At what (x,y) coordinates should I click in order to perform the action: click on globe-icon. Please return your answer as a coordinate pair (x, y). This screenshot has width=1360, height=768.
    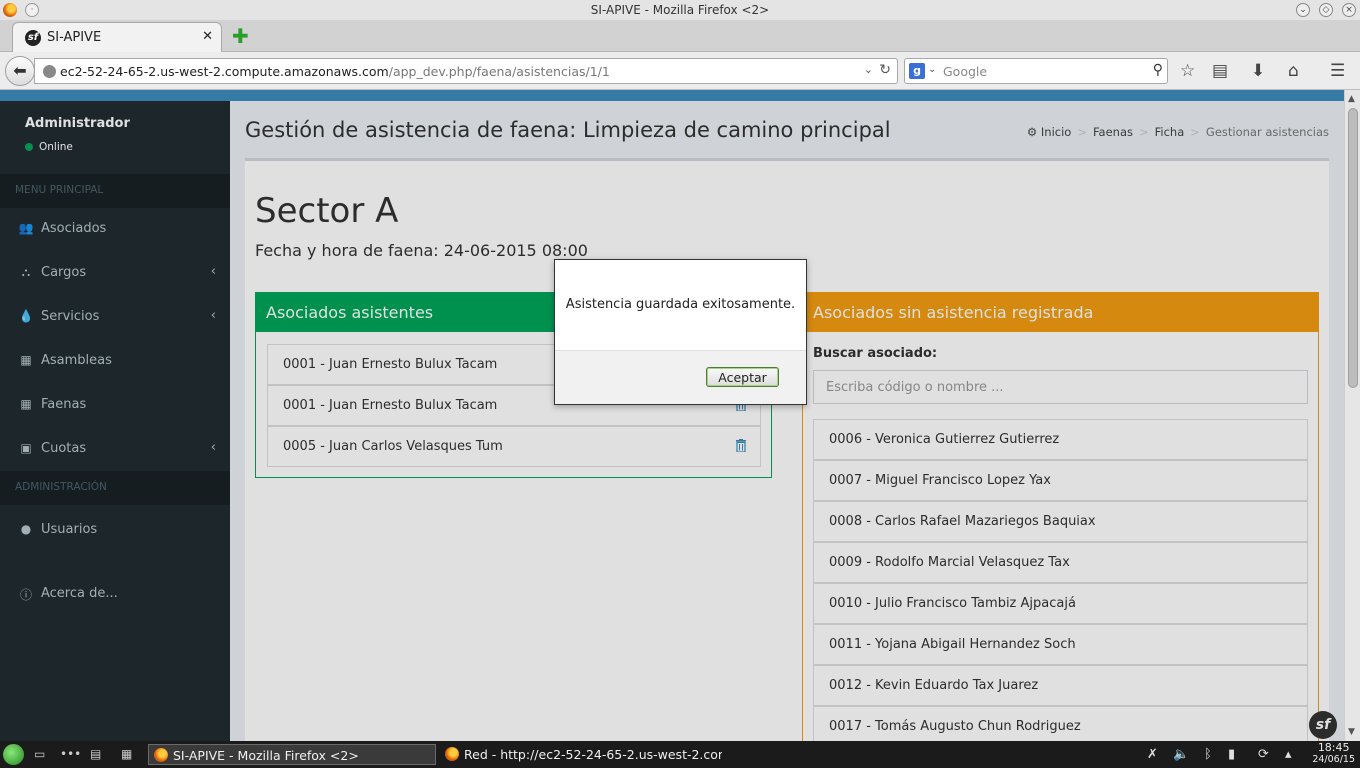
    Looking at the image, I should click on (49, 71).